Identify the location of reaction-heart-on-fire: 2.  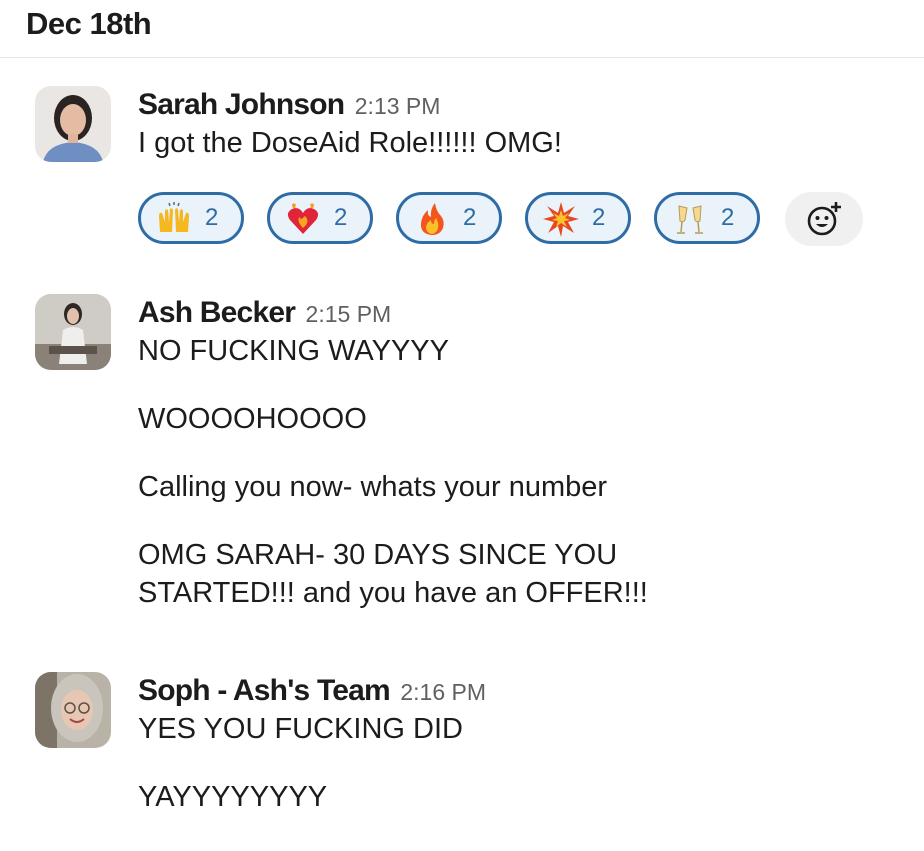
(320, 218).